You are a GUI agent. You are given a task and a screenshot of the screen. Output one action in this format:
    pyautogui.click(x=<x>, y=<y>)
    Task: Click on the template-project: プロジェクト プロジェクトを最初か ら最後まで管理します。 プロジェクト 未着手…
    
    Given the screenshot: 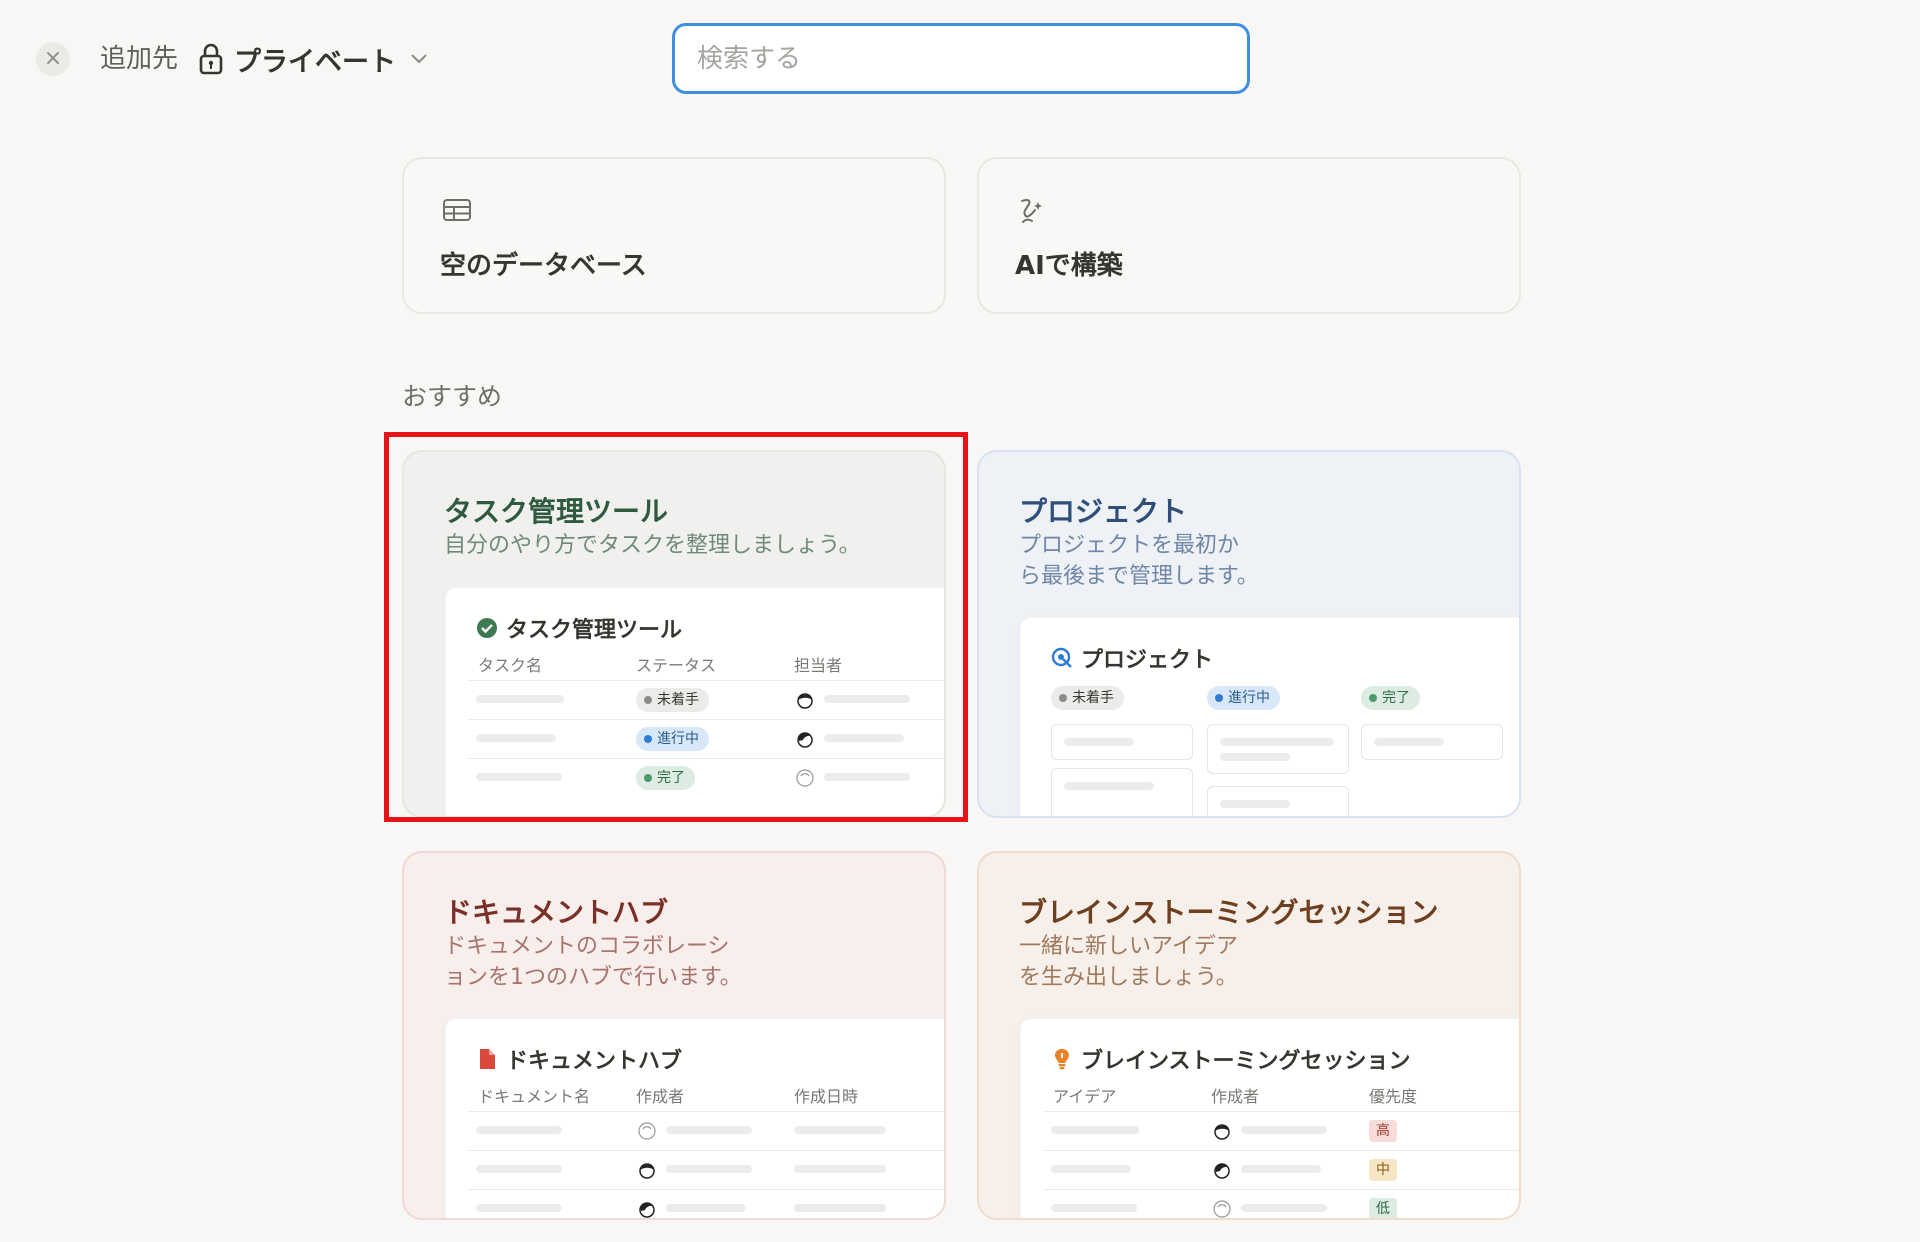 What is the action you would take?
    pyautogui.click(x=1249, y=634)
    